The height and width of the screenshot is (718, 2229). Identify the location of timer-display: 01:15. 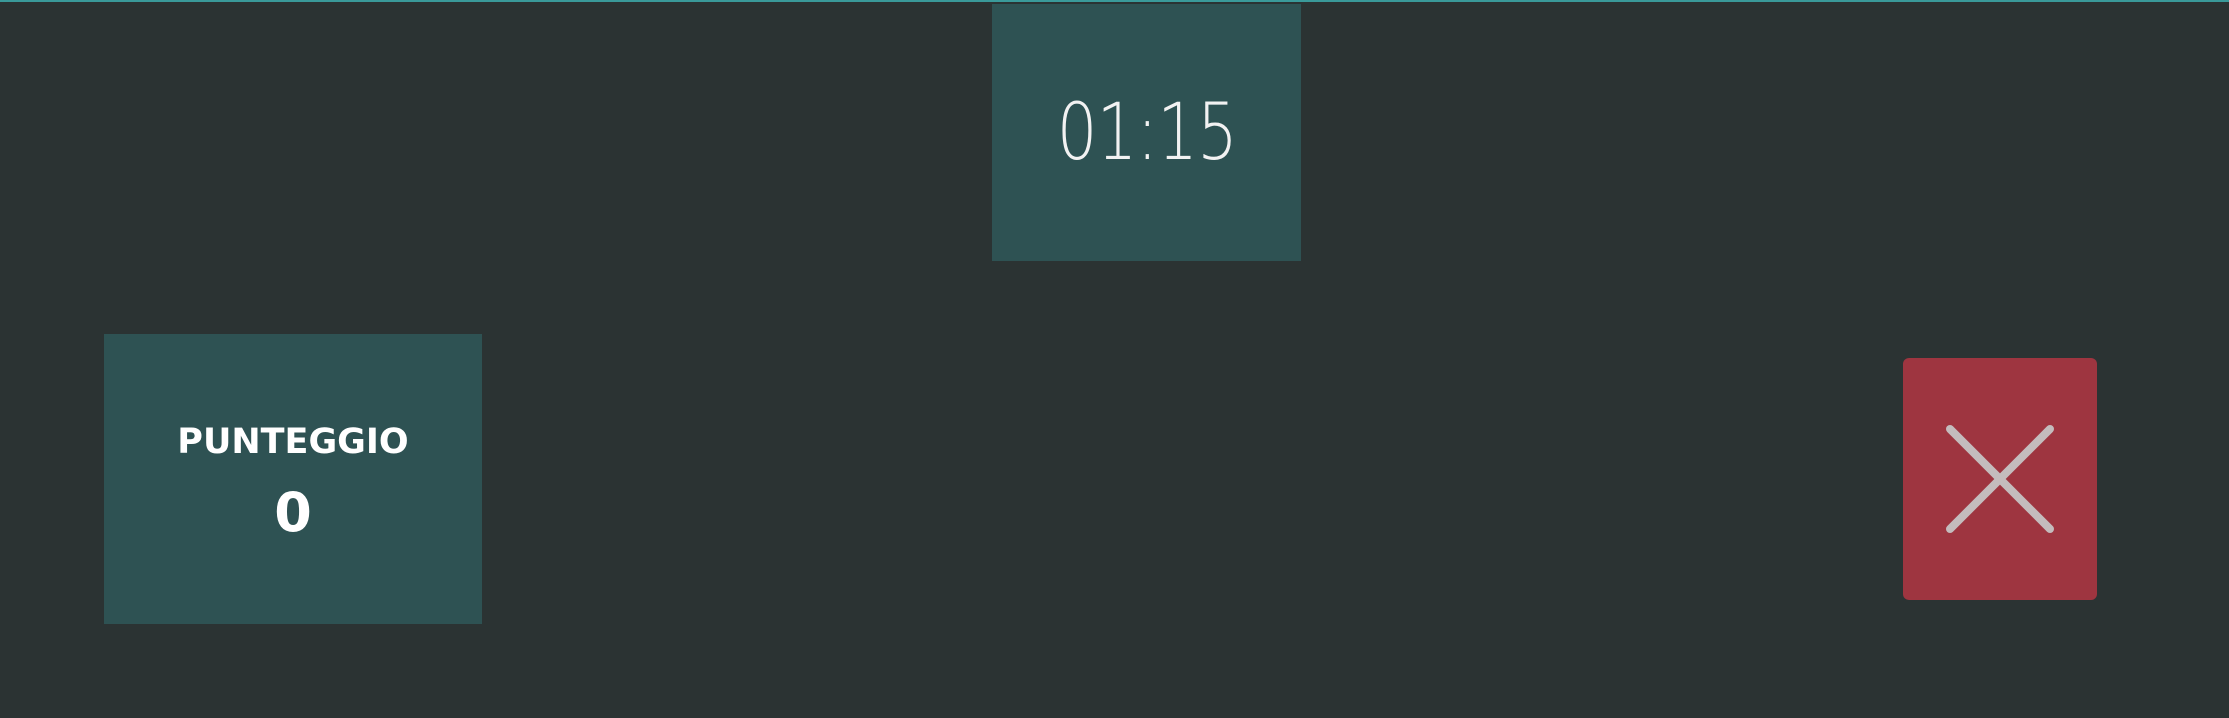
(1146, 132).